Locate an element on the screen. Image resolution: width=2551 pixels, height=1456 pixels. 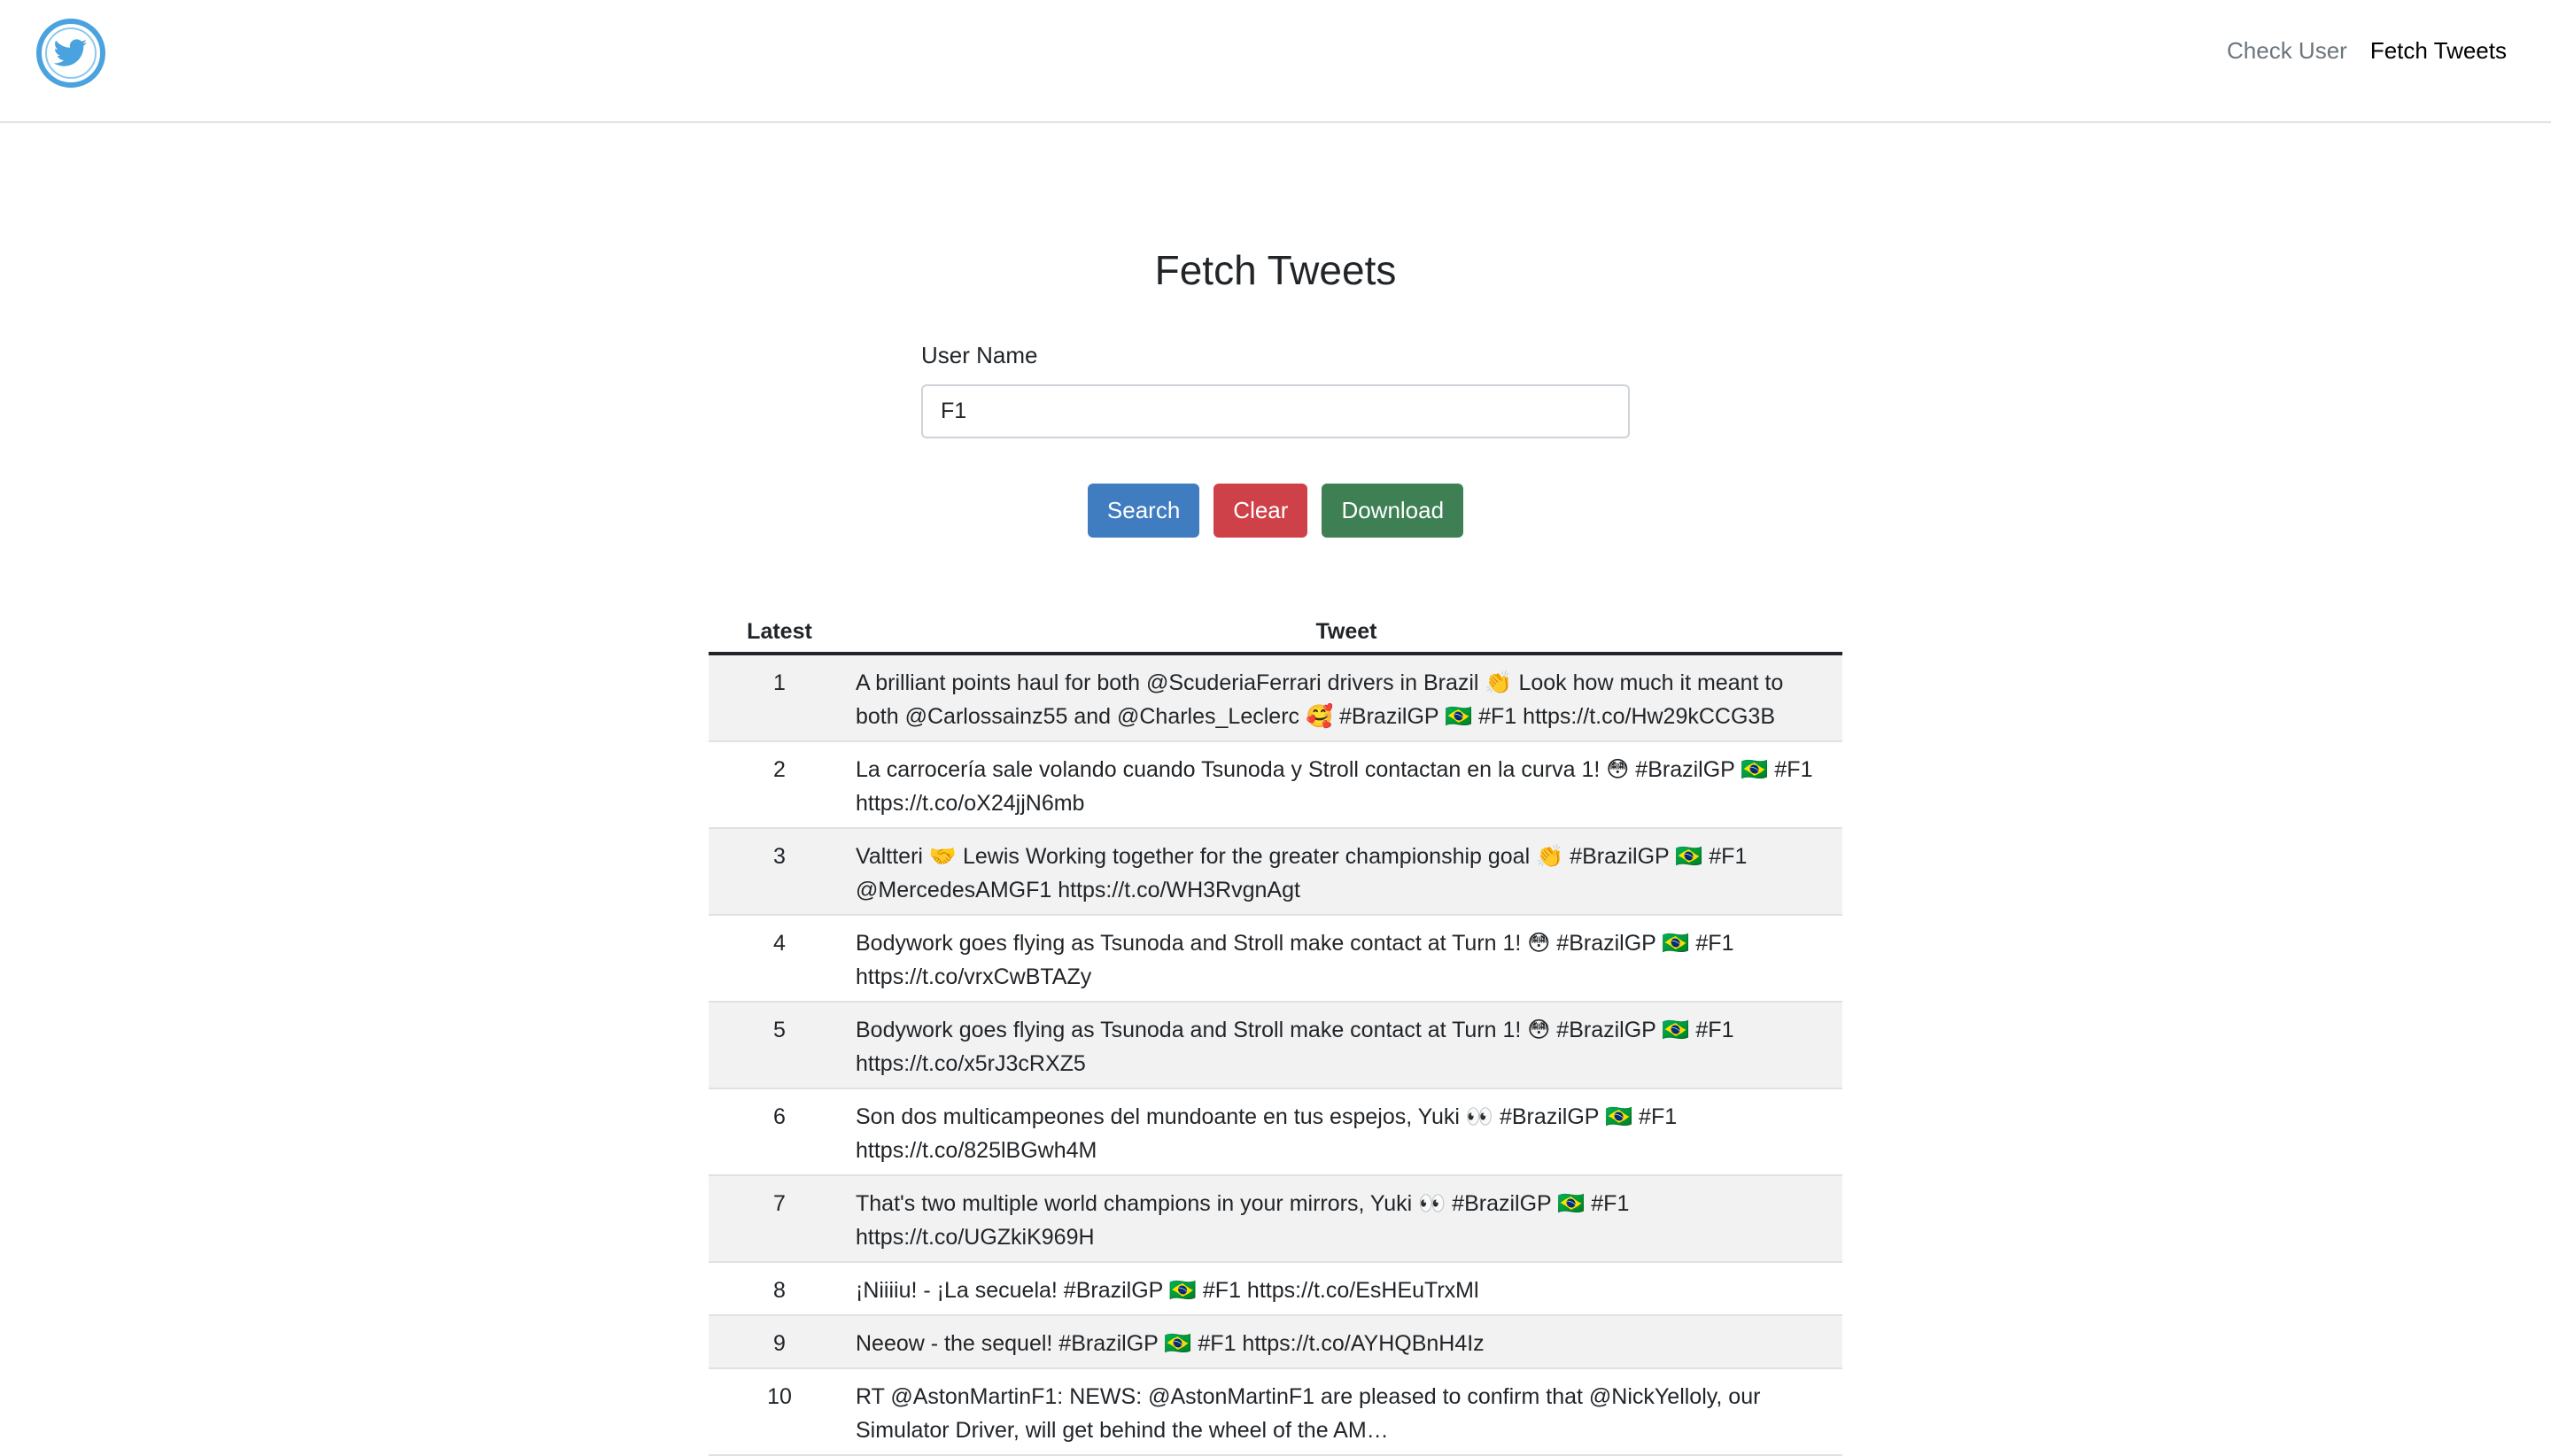
action-buttons: Search Clear Download is located at coordinates (1275, 511).